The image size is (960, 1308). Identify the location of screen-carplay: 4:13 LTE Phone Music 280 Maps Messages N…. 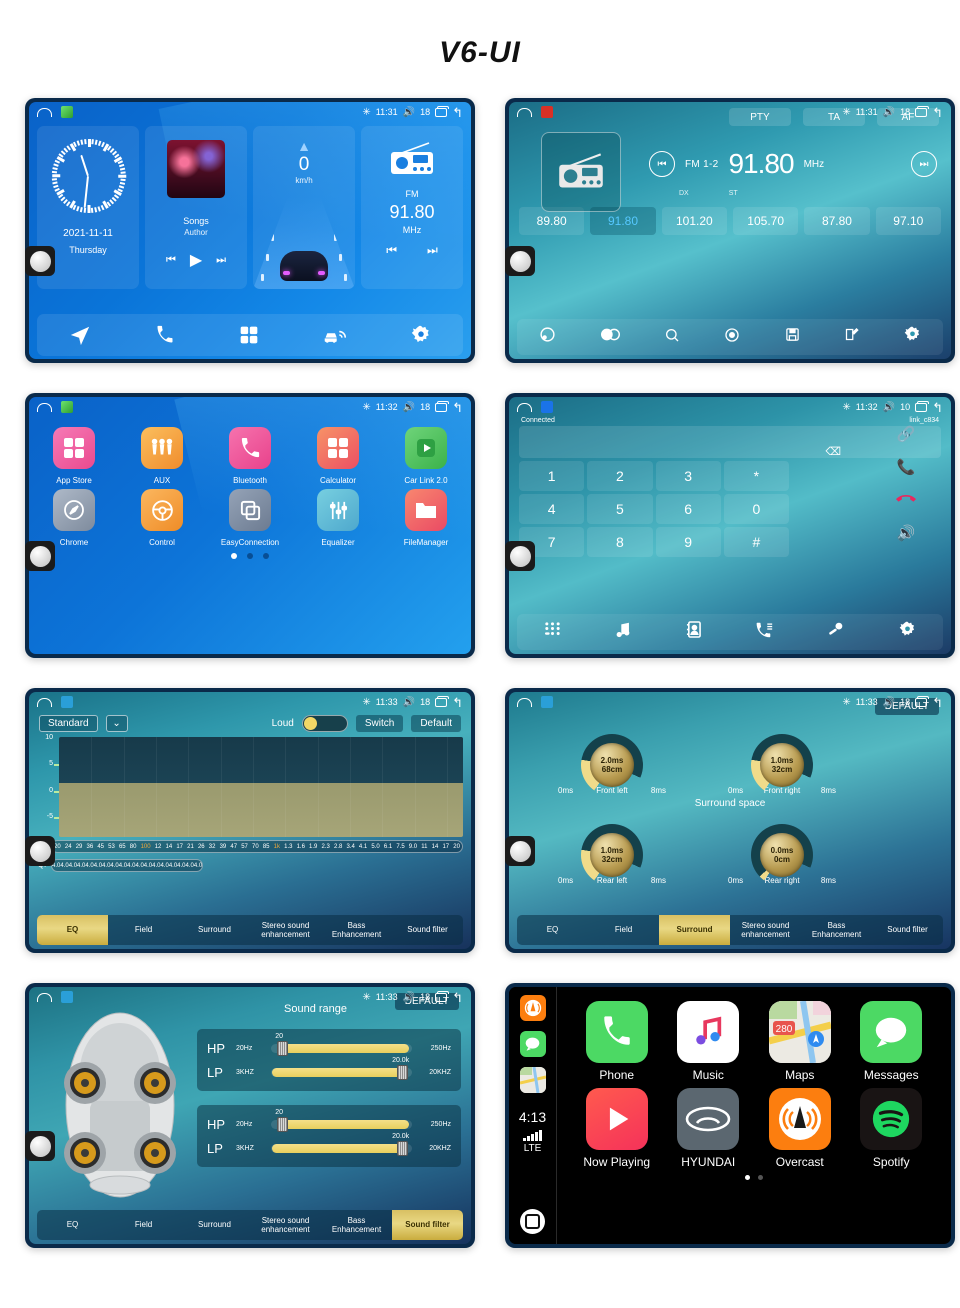
(730, 1115).